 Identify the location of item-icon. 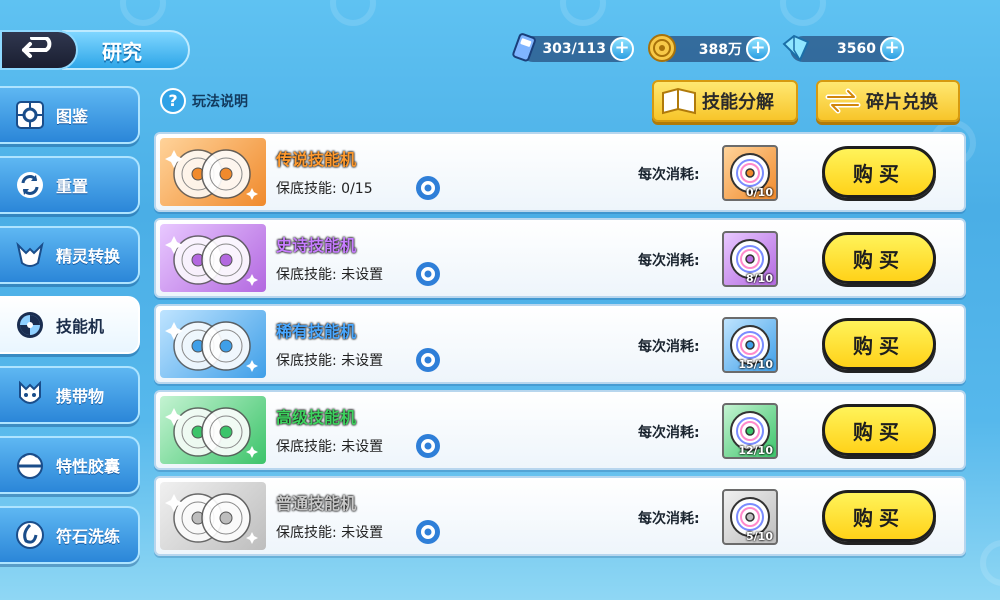
(30, 395).